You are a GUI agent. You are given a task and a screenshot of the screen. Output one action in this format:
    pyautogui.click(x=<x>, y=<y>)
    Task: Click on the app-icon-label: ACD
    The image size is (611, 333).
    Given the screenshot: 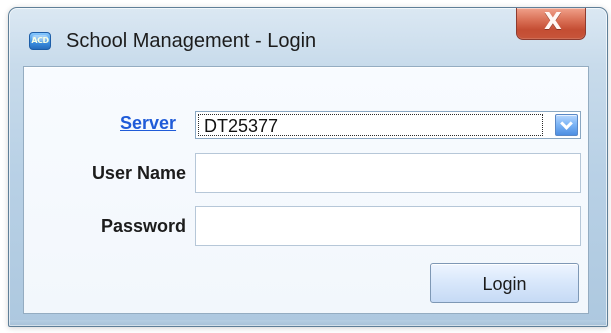 What is the action you would take?
    pyautogui.click(x=40, y=40)
    